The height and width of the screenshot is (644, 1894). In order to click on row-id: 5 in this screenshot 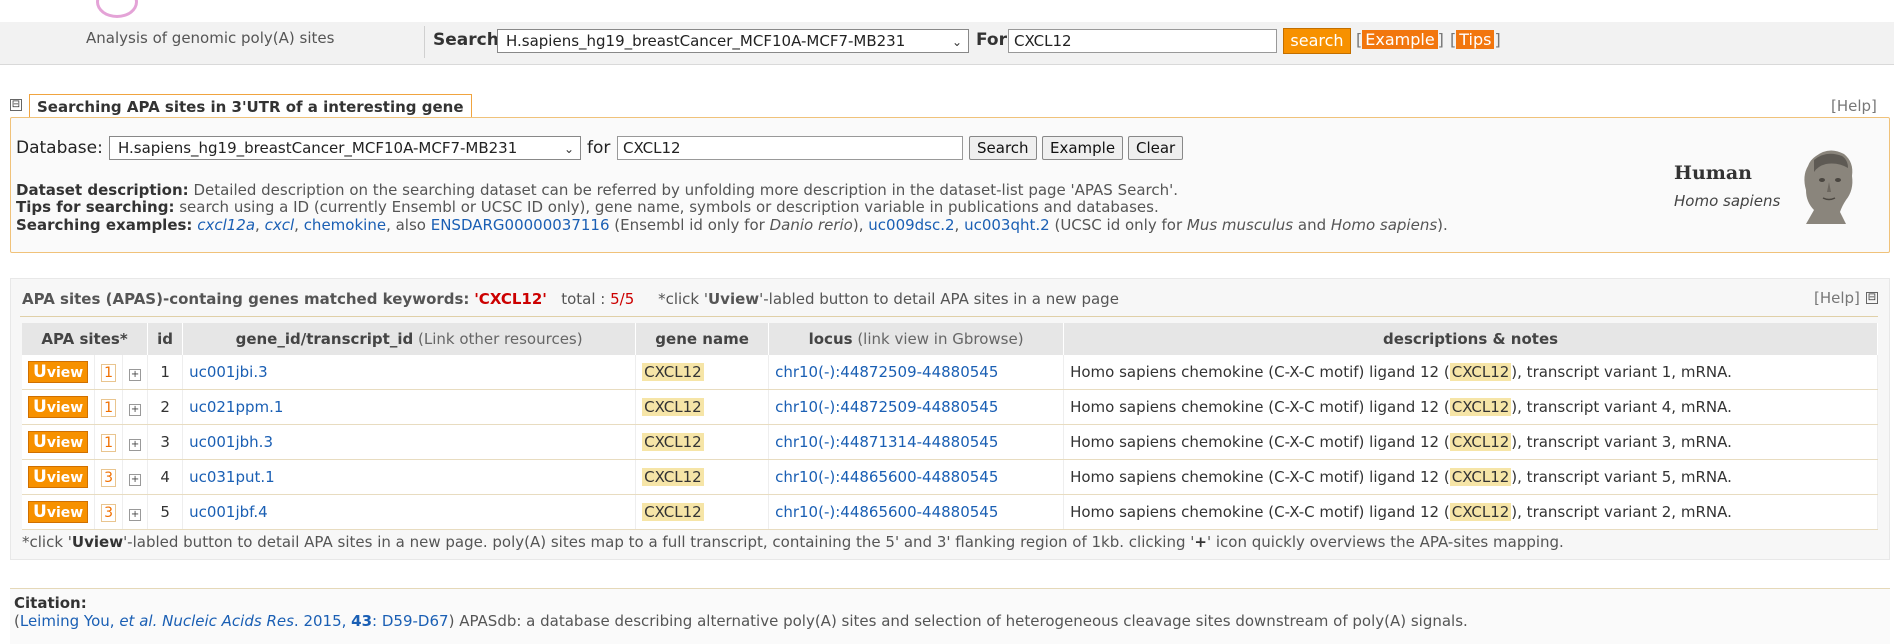, I will do `click(165, 512)`.